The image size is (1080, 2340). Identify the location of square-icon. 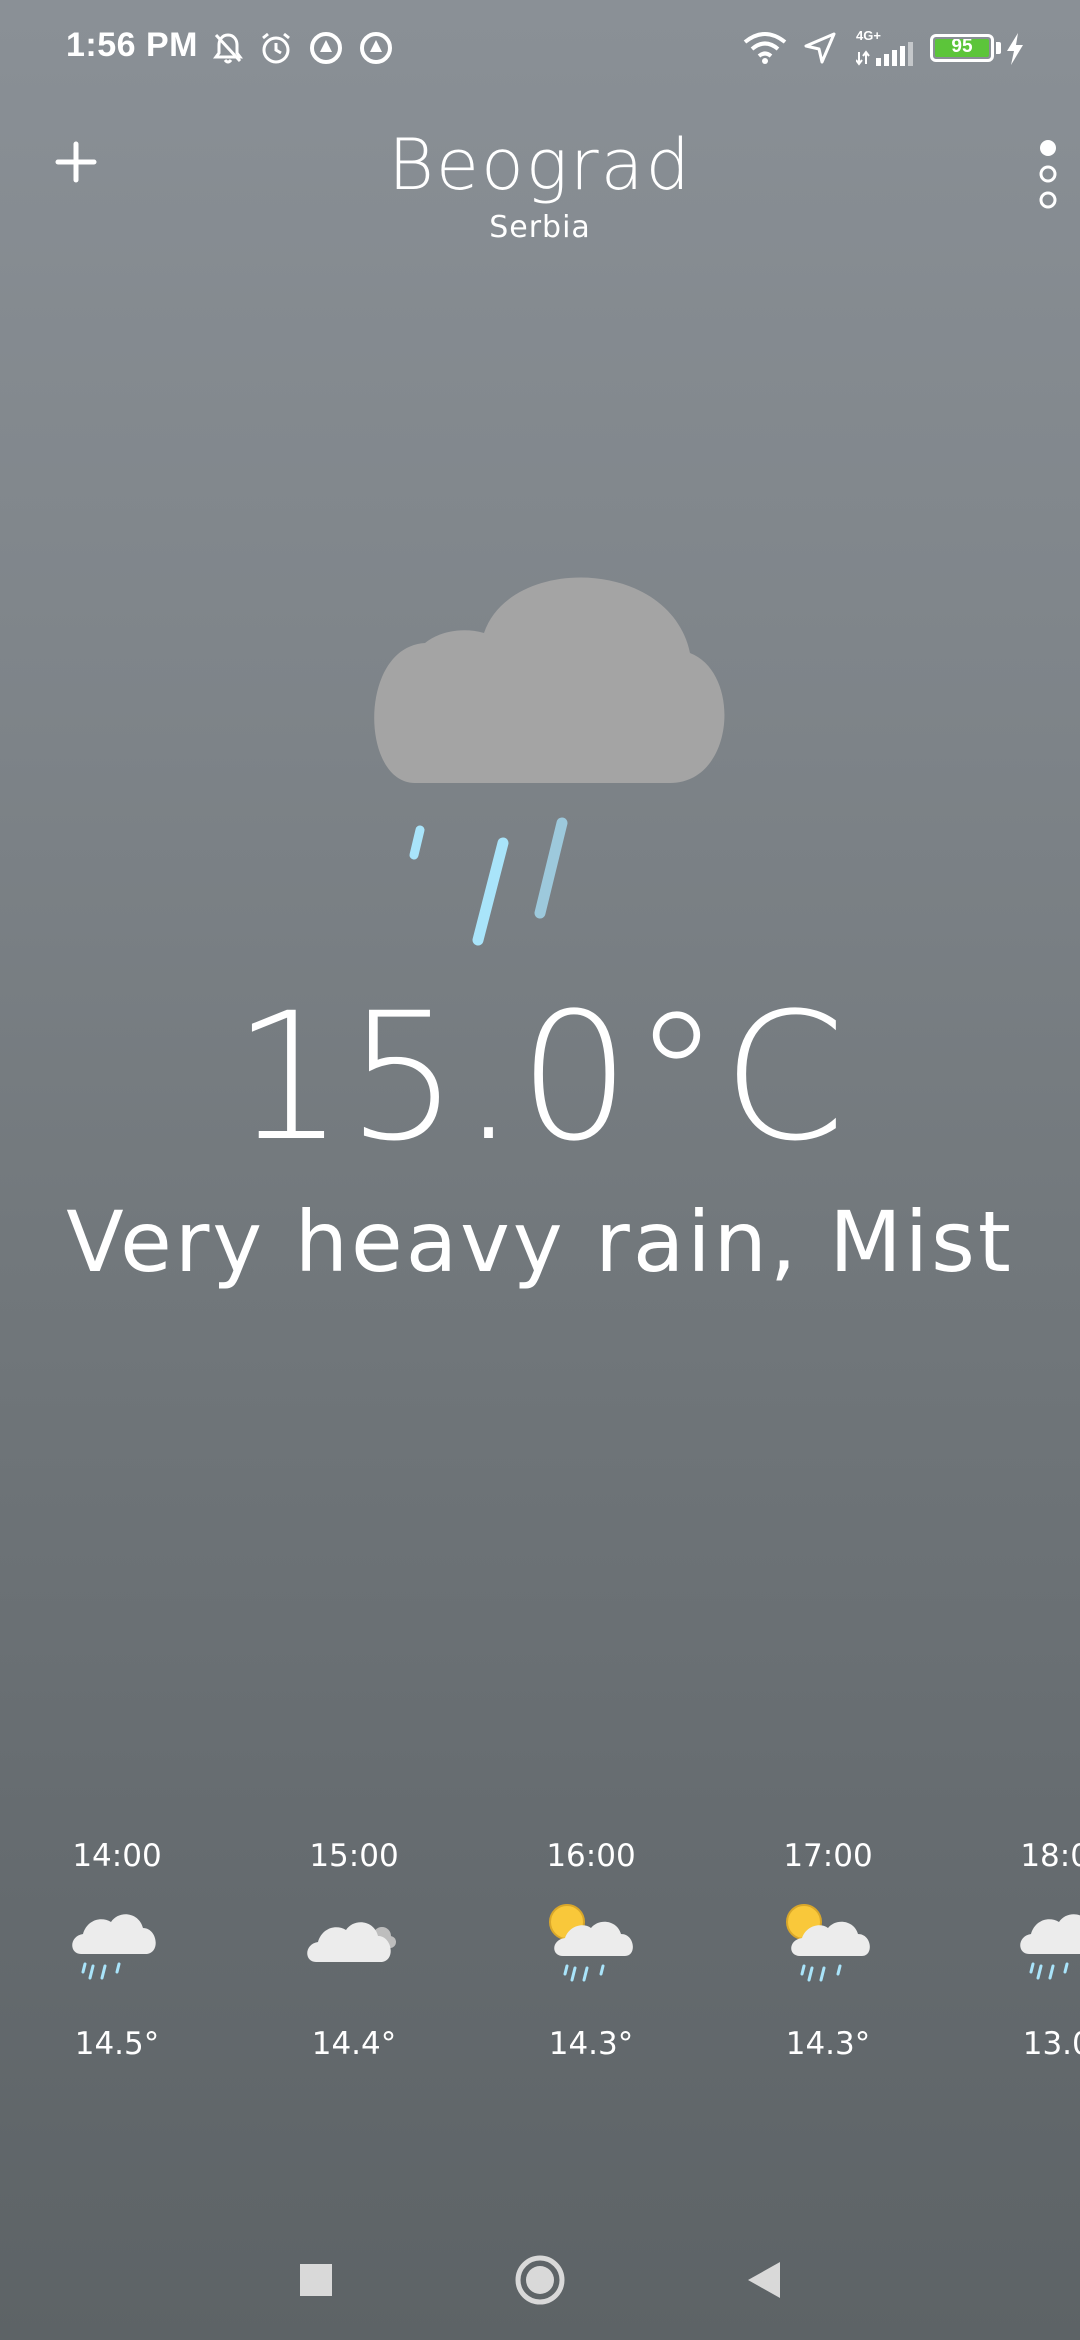
(316, 2280).